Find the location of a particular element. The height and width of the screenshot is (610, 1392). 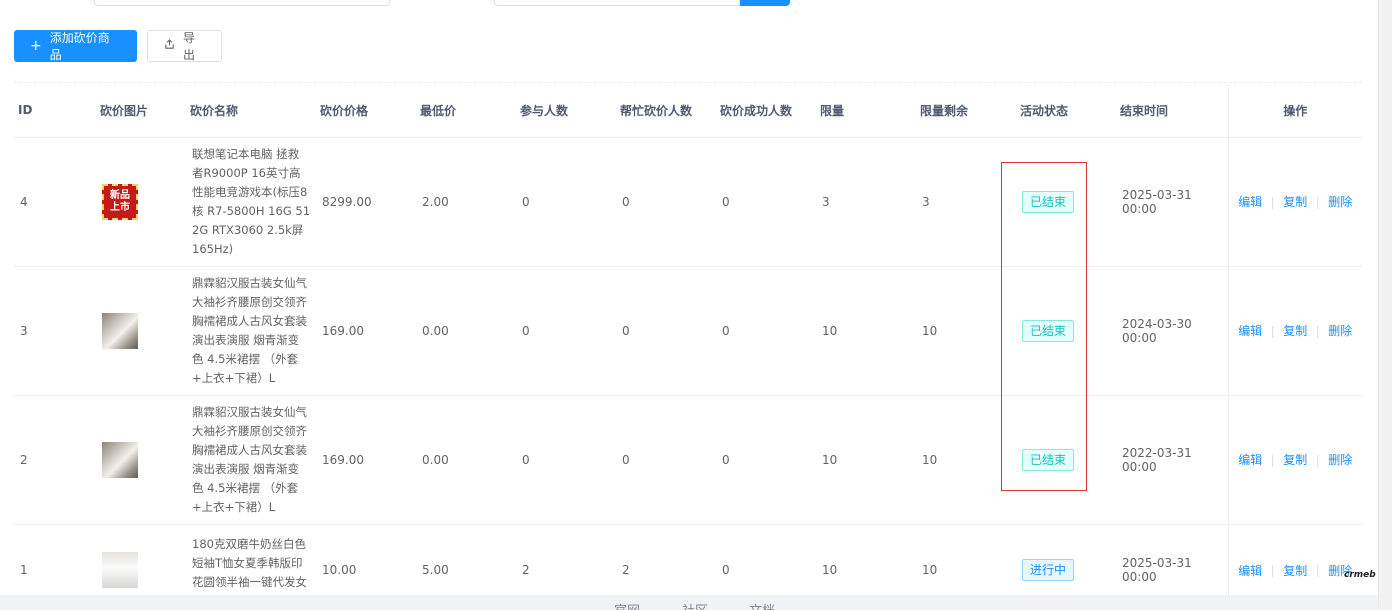

crmeb-logo: crmeb is located at coordinates (1360, 575).